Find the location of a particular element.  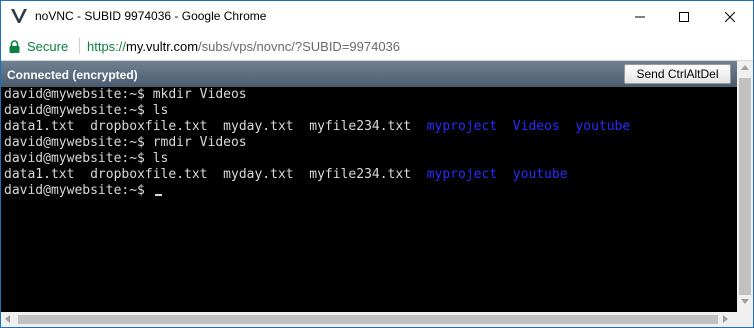

vertical-scrollbar is located at coordinates (745, 186).